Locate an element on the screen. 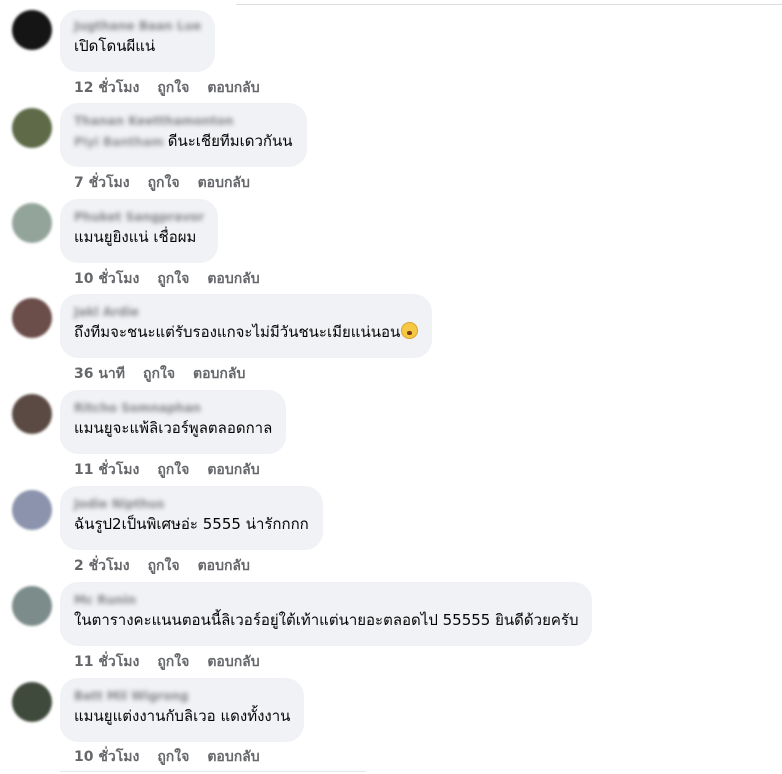  comment-meta: 7 ชั่วโมง ถูกใจ ตอบกลับ is located at coordinates (171, 183).